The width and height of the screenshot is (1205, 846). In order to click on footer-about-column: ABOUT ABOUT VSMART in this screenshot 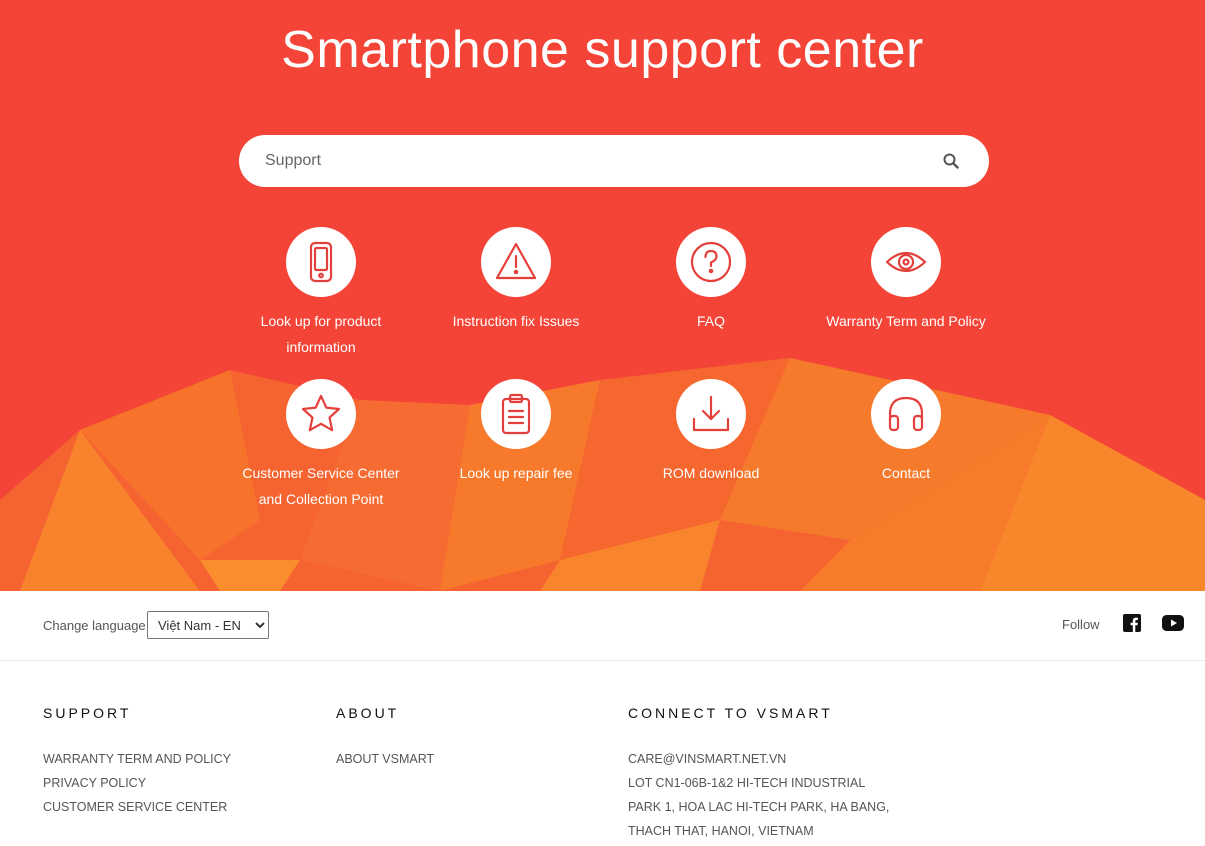, I will do `click(385, 738)`.